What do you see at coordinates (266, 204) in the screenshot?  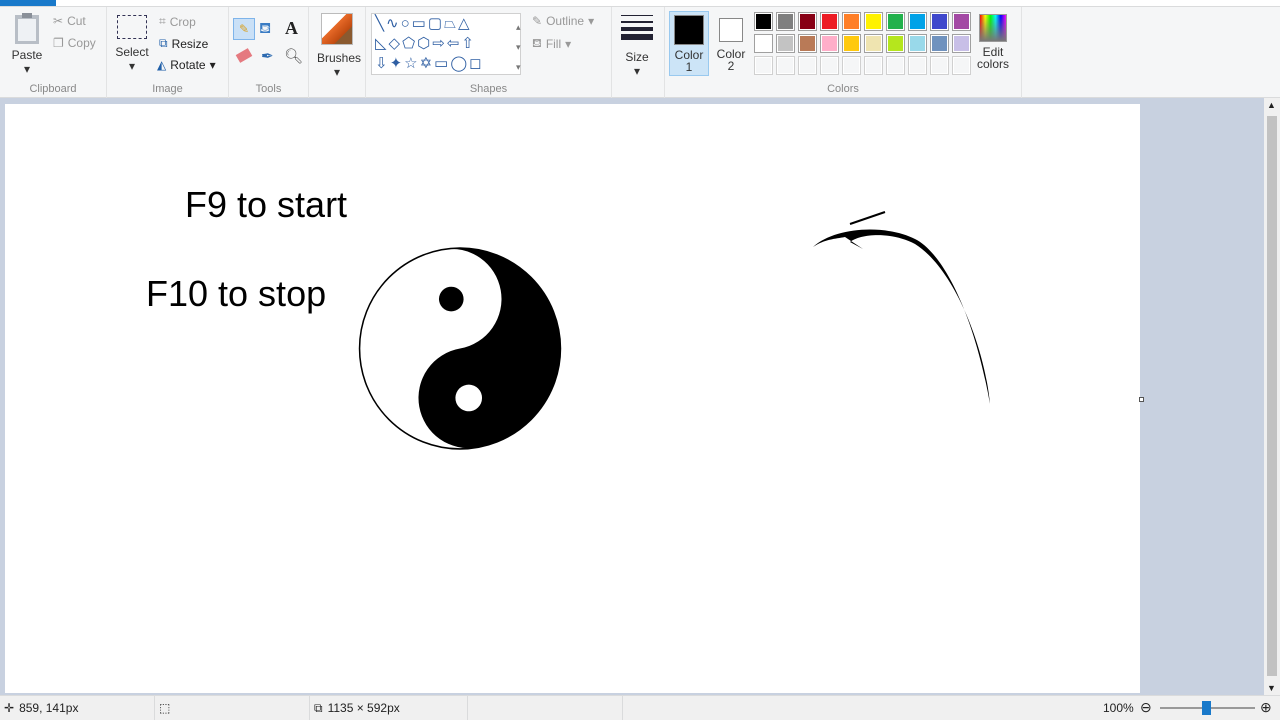 I see `canvas-text-start: F9 to start` at bounding box center [266, 204].